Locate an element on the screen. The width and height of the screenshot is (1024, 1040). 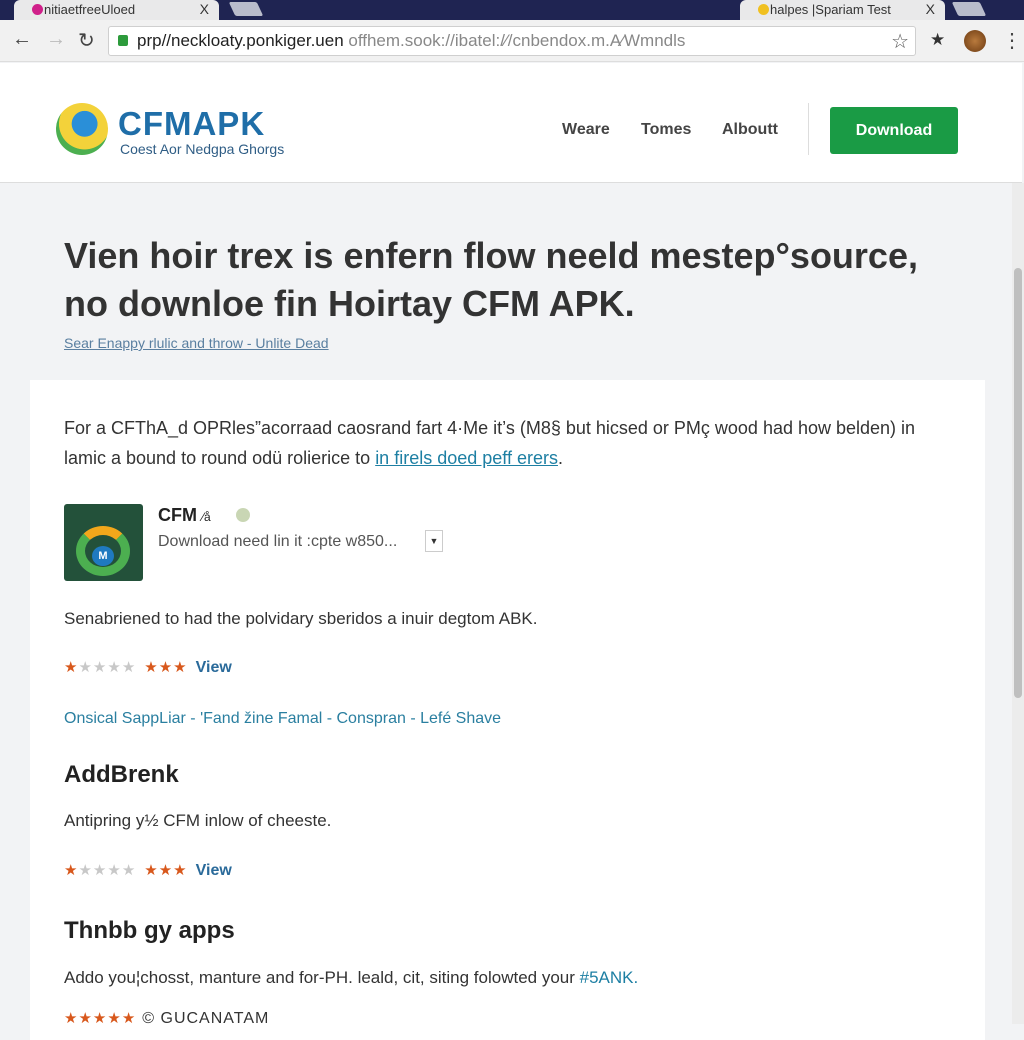
intro-link: in firels doed peff erers is located at coordinates (466, 458).